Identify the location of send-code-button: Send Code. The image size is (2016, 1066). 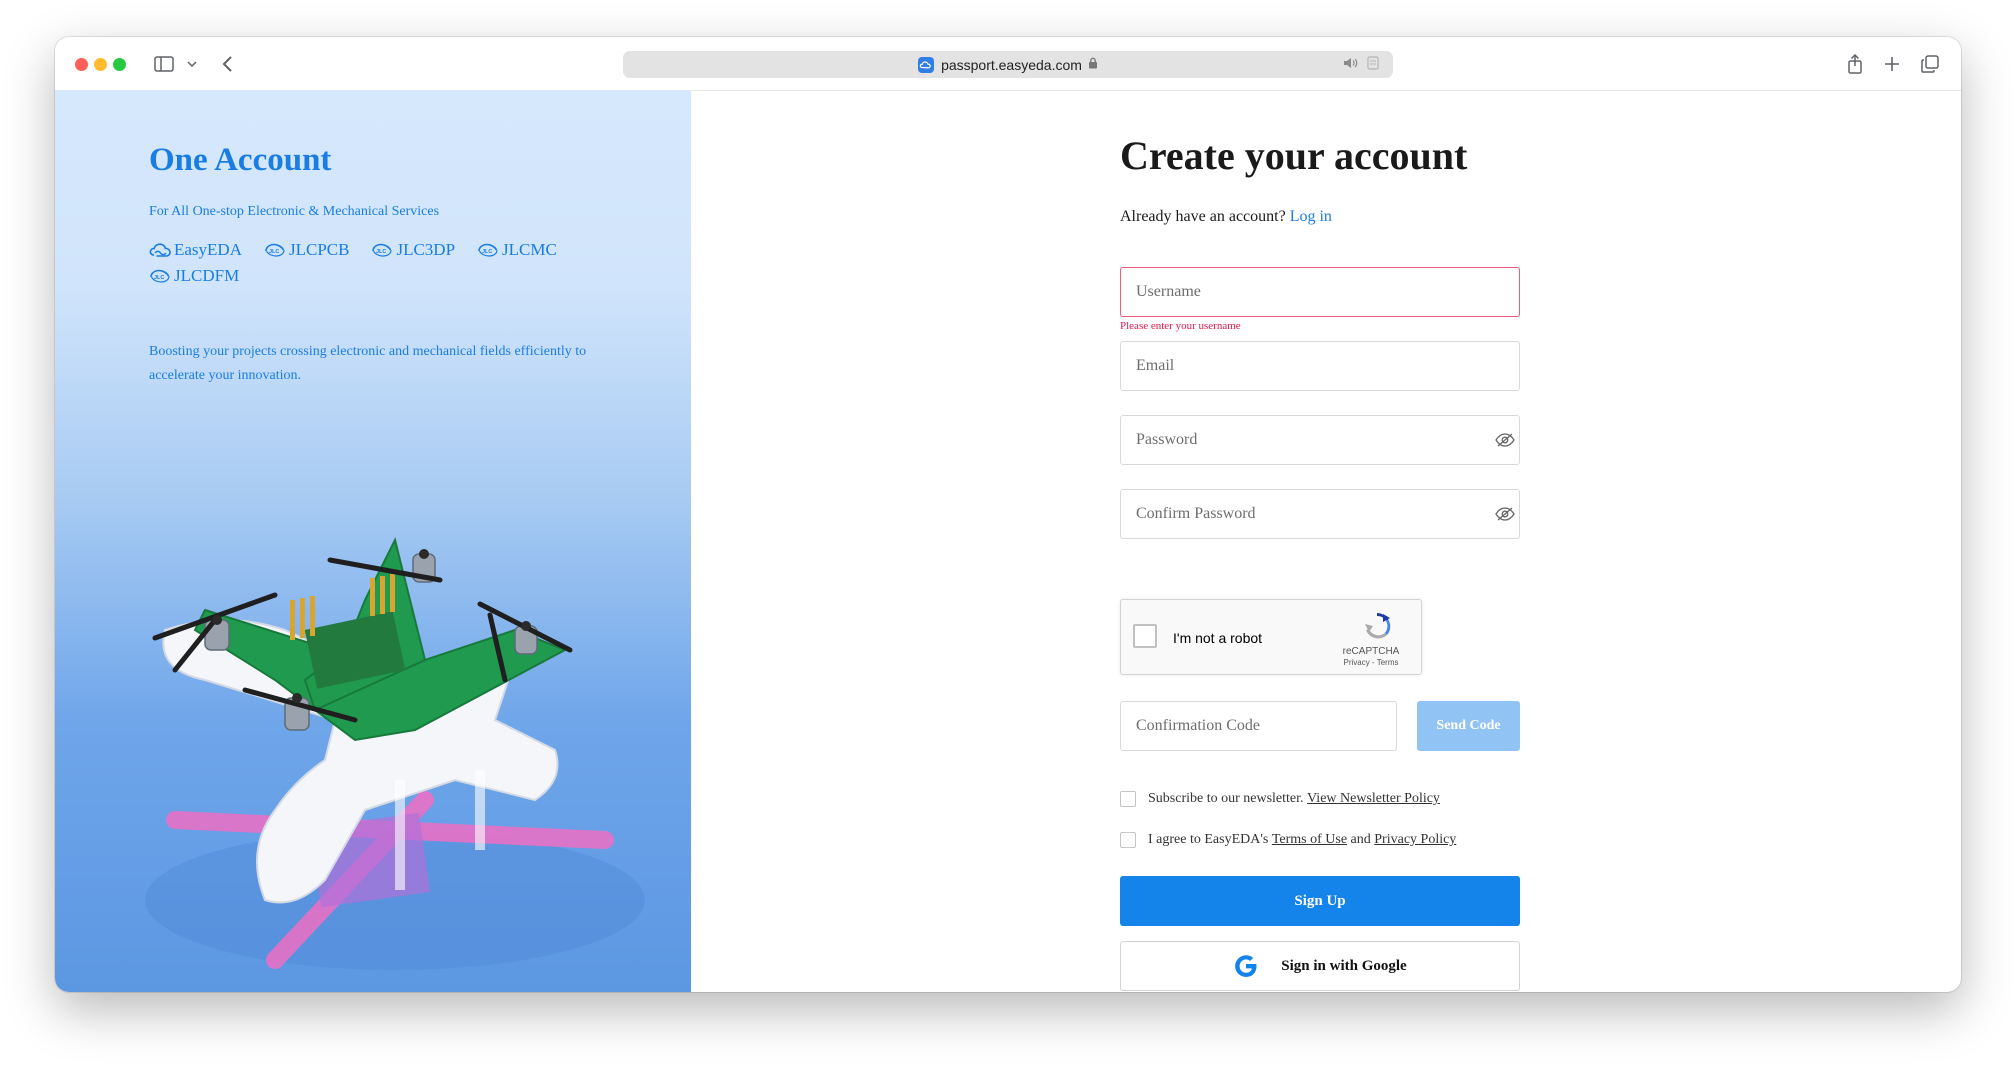
(1468, 726).